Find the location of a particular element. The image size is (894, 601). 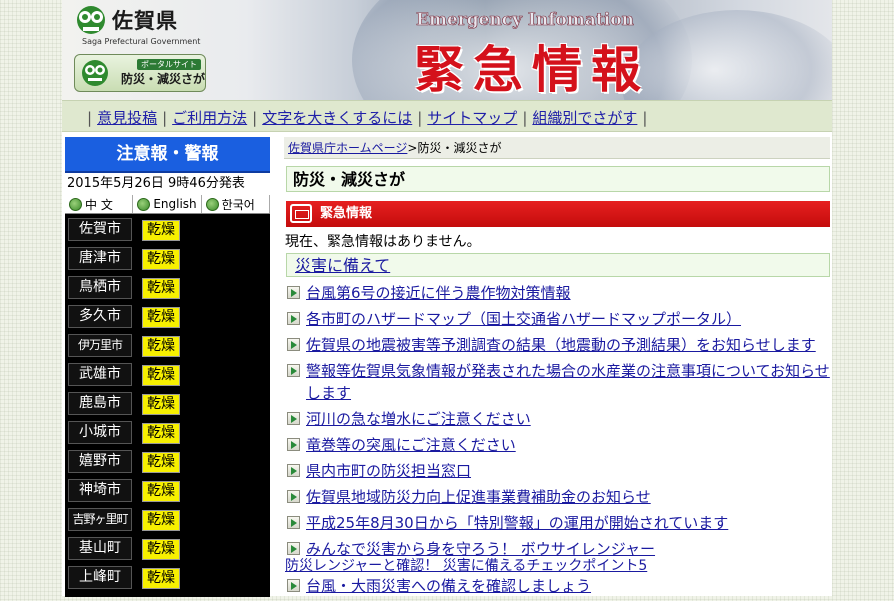

city-warning-row: 多久市 乾燥 is located at coordinates (167, 315).